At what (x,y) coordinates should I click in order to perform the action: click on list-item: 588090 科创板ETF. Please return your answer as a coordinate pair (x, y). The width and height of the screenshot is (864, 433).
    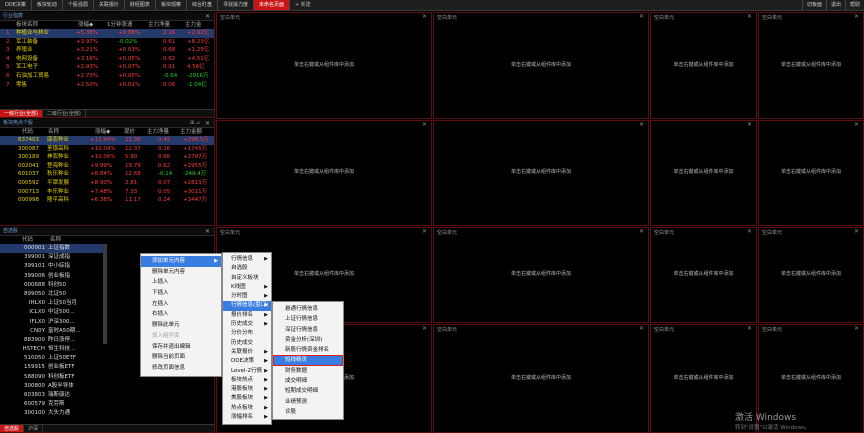
    Looking at the image, I should click on (51, 377).